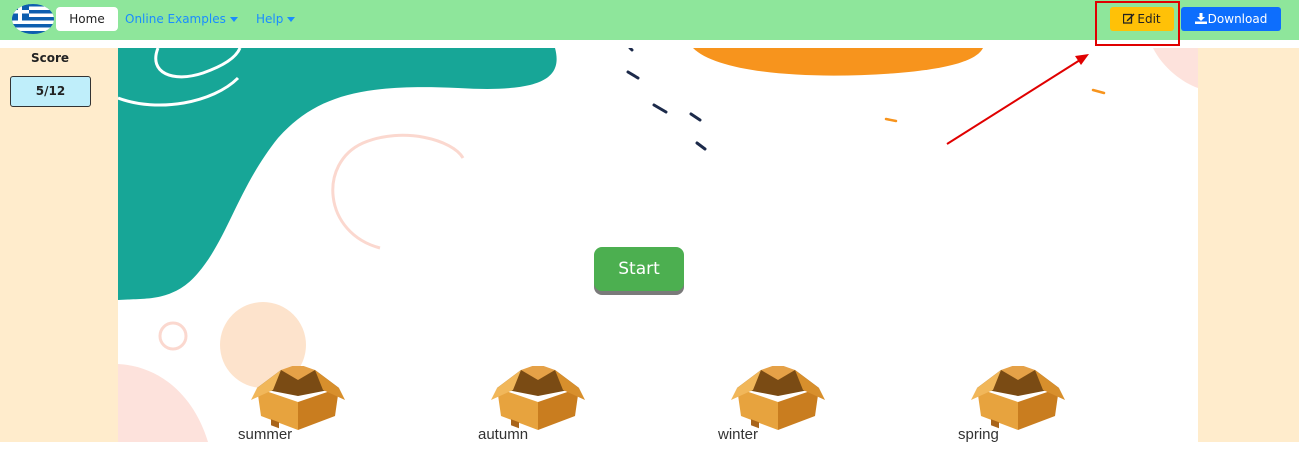 The image size is (1299, 450). I want to click on answer-box-autumn: autumn, so click(538, 404).